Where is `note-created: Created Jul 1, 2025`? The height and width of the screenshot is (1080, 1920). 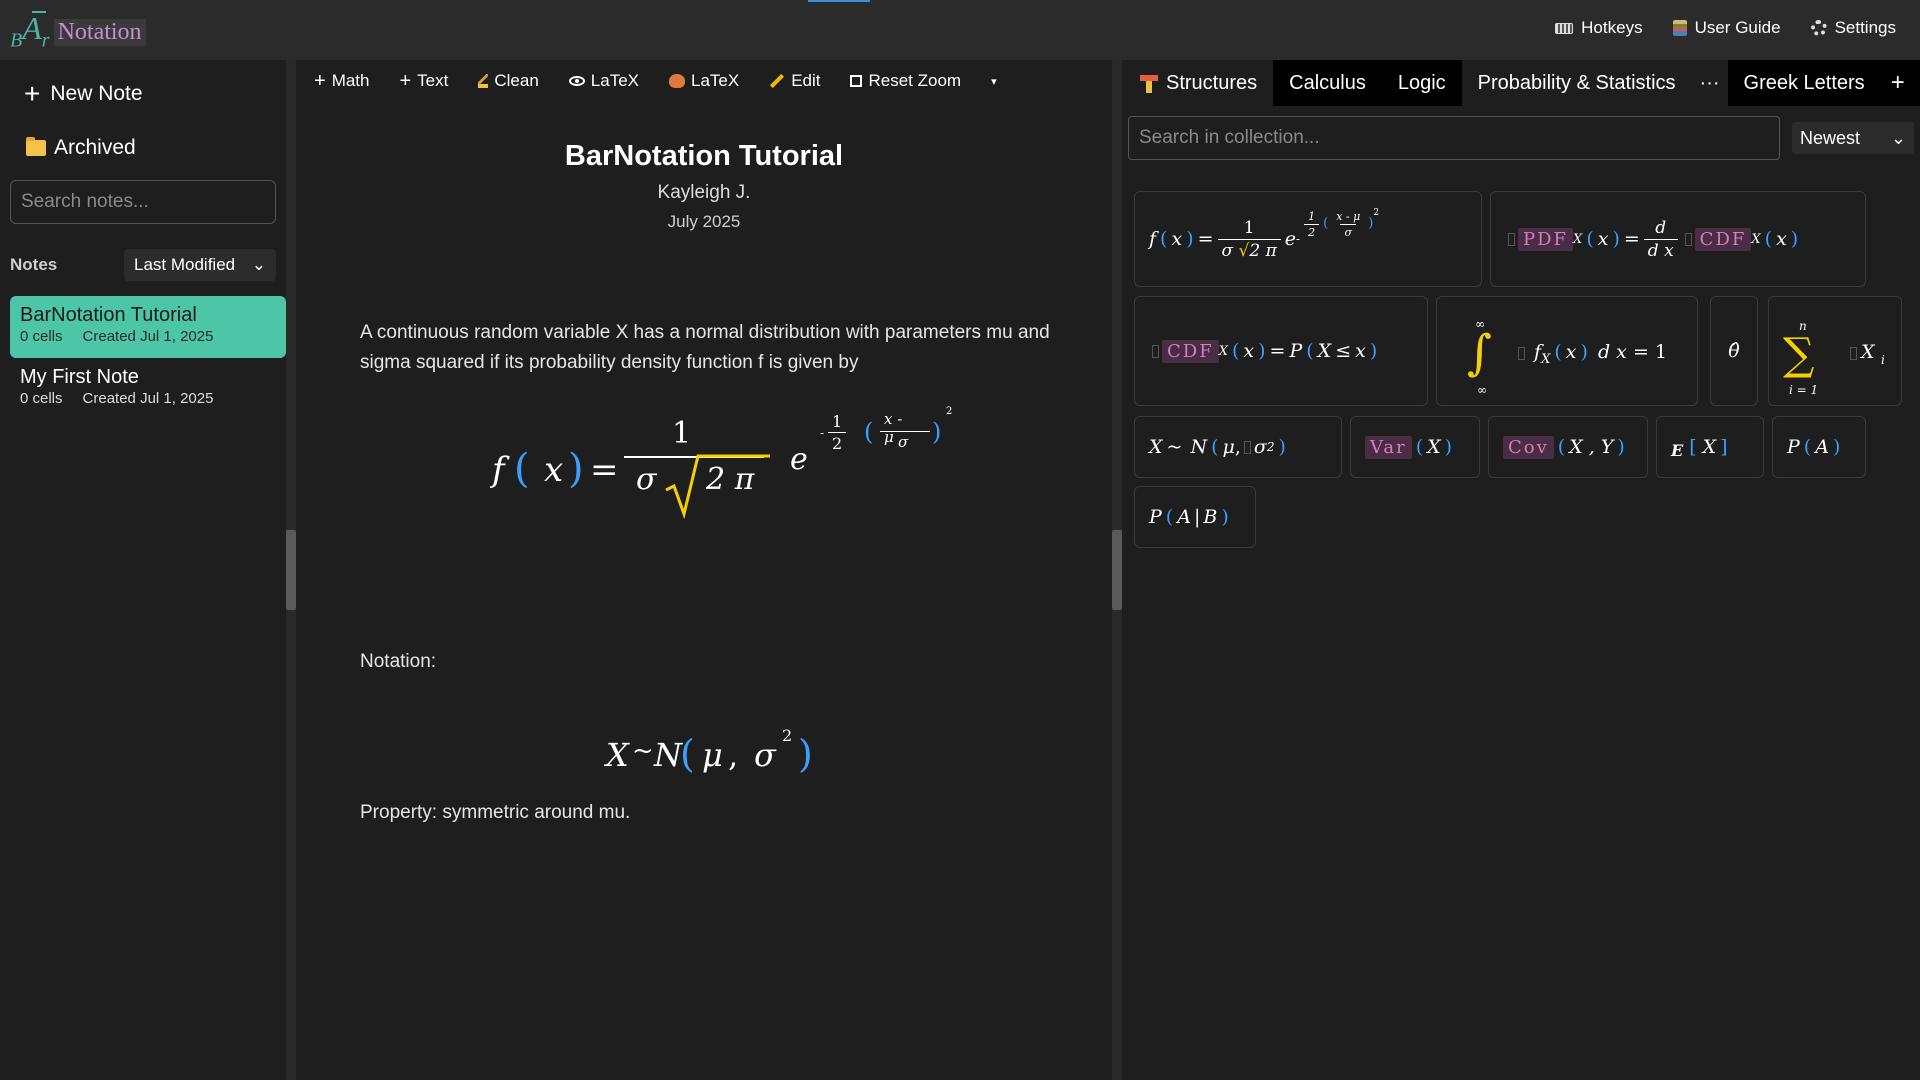
note-created: Created Jul 1, 2025 is located at coordinates (148, 398).